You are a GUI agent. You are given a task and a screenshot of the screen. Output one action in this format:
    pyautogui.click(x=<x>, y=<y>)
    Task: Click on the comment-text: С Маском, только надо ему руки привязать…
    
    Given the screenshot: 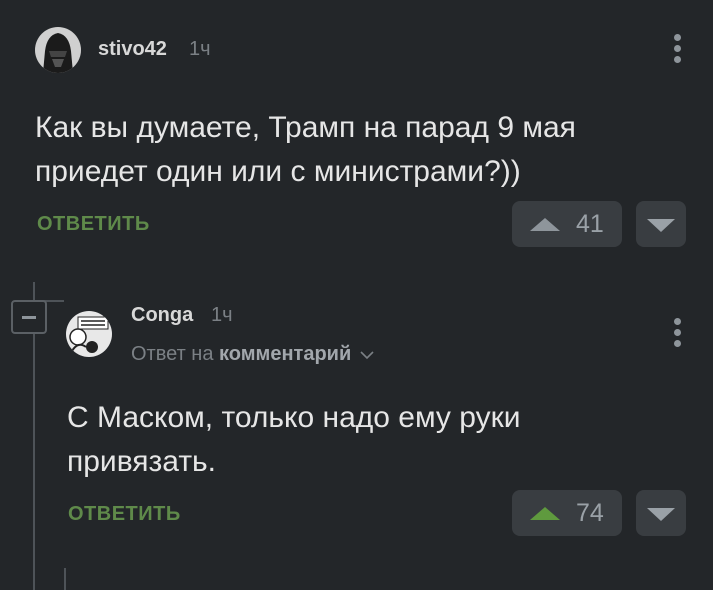 What is the action you would take?
    pyautogui.click(x=294, y=439)
    